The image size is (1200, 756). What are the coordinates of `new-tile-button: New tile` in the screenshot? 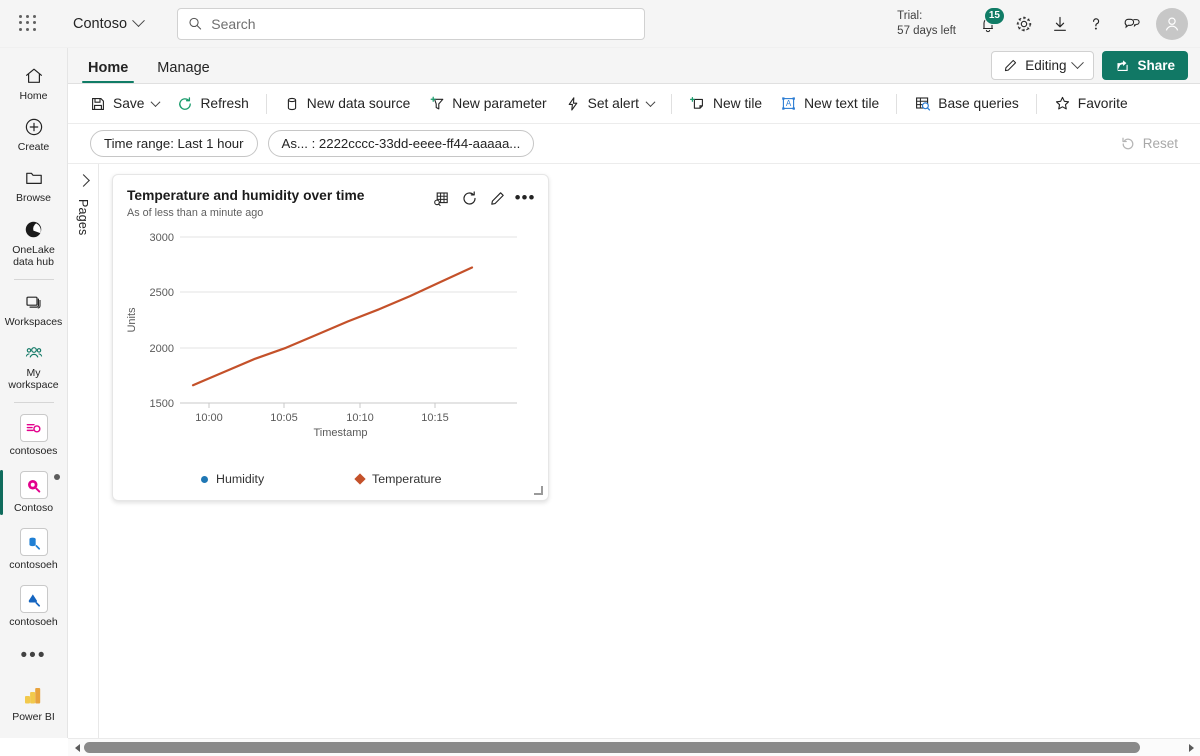 It's located at (725, 104).